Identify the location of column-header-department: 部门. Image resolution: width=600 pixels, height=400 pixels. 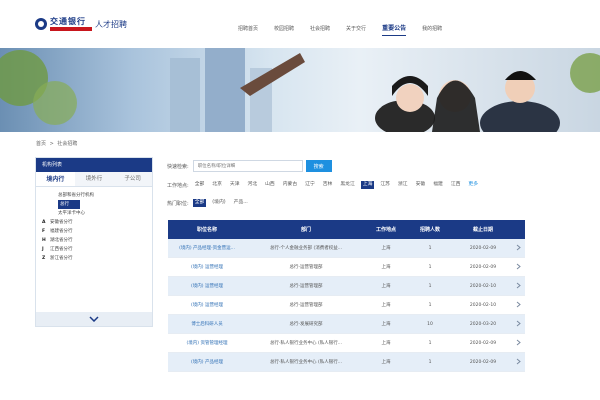
(305, 230).